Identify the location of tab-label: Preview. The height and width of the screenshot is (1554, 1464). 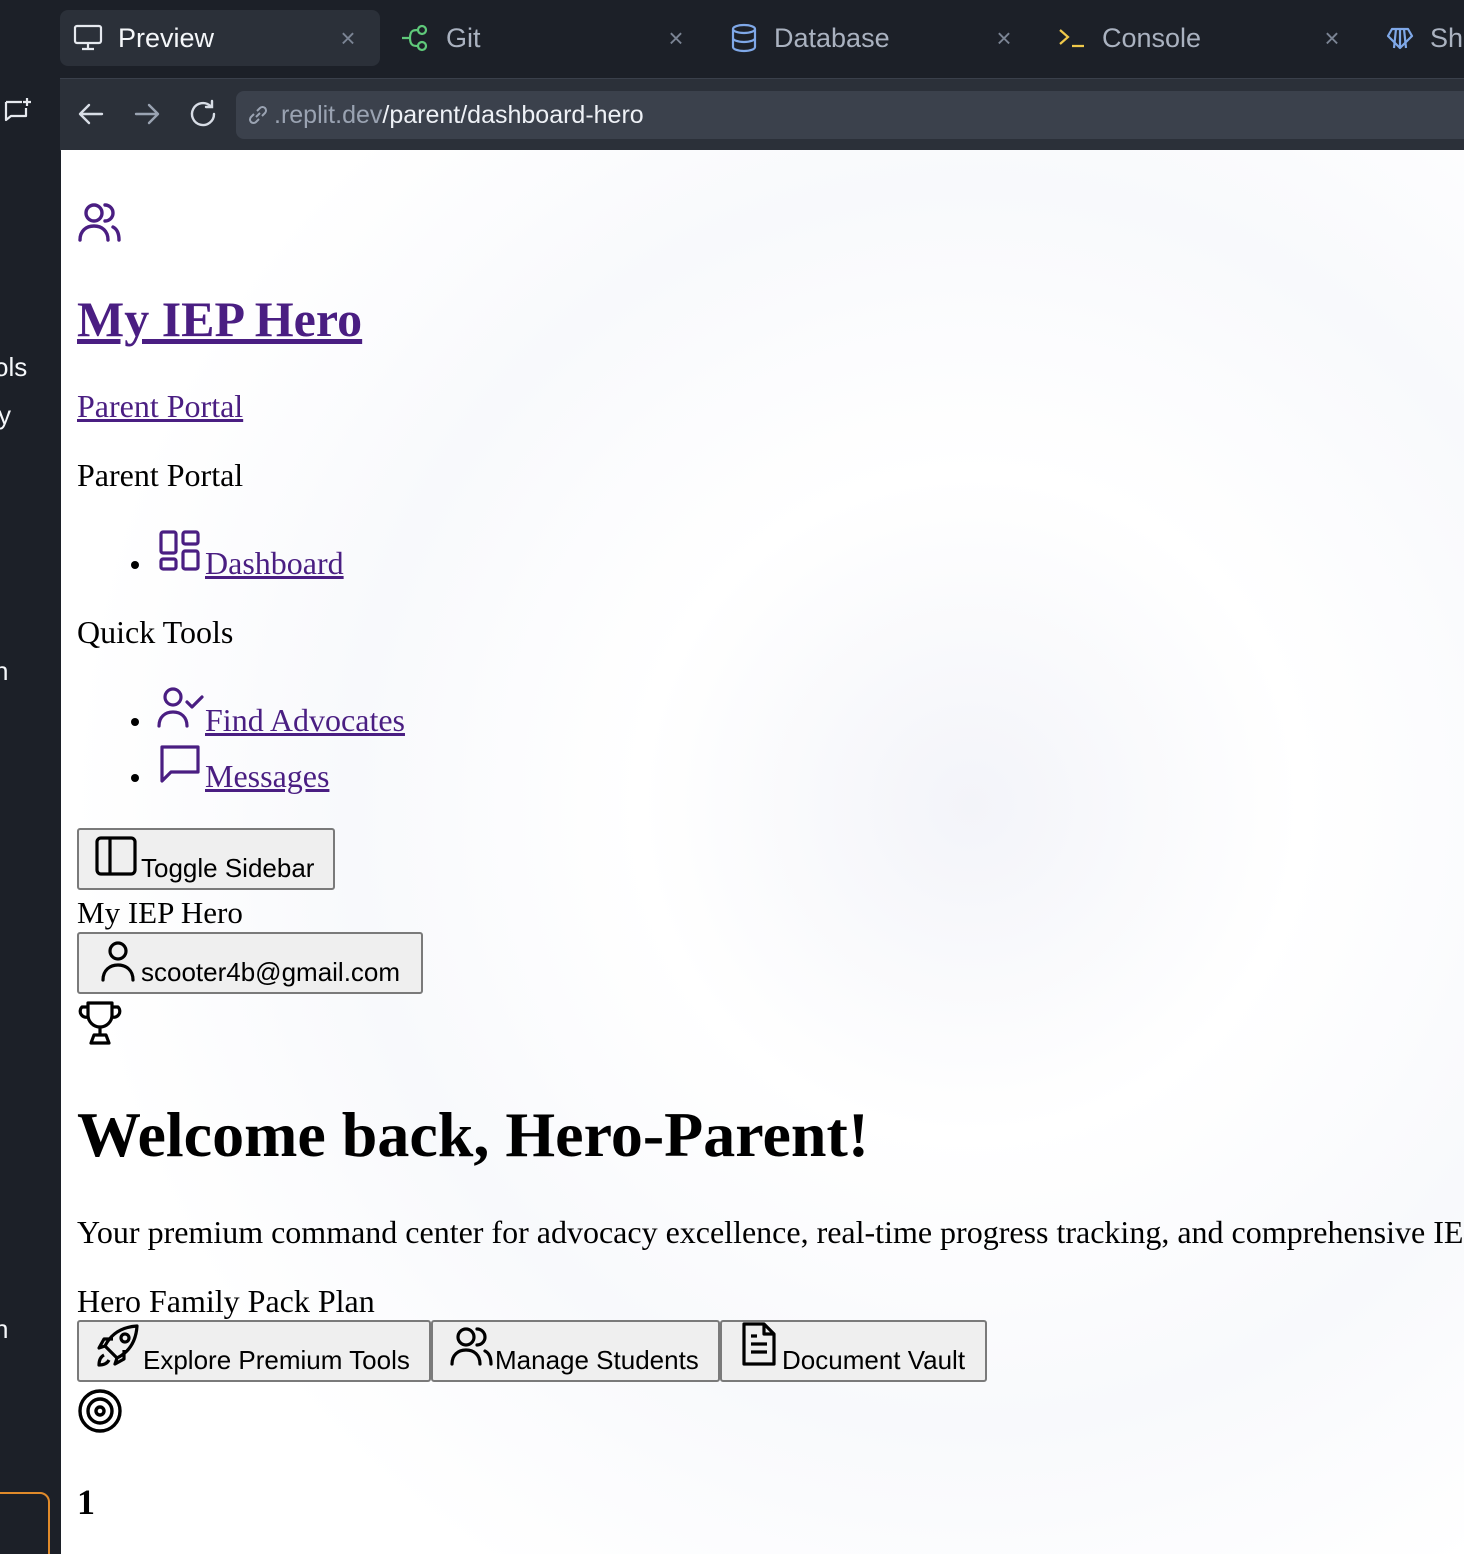
(166, 37).